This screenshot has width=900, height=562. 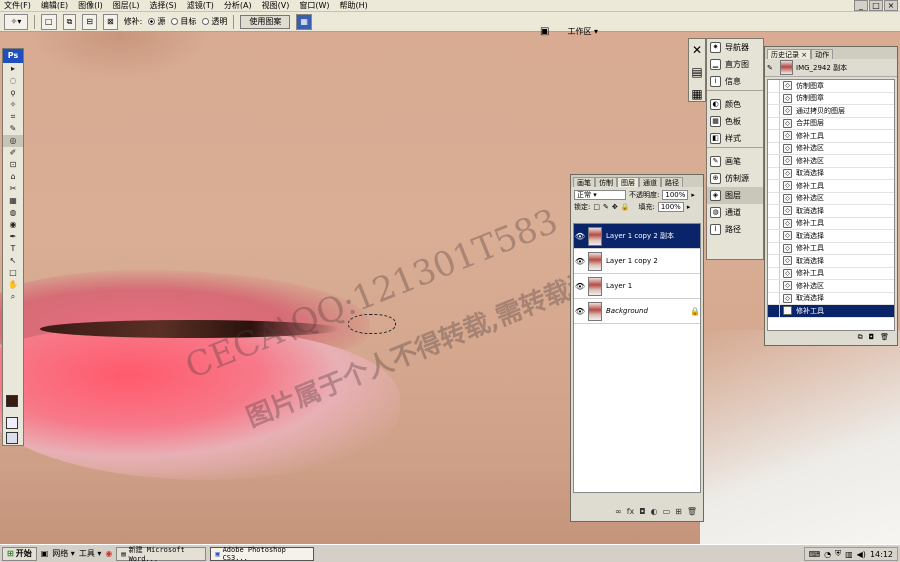 What do you see at coordinates (90, 5) in the screenshot?
I see `menu-image: 图像(I)` at bounding box center [90, 5].